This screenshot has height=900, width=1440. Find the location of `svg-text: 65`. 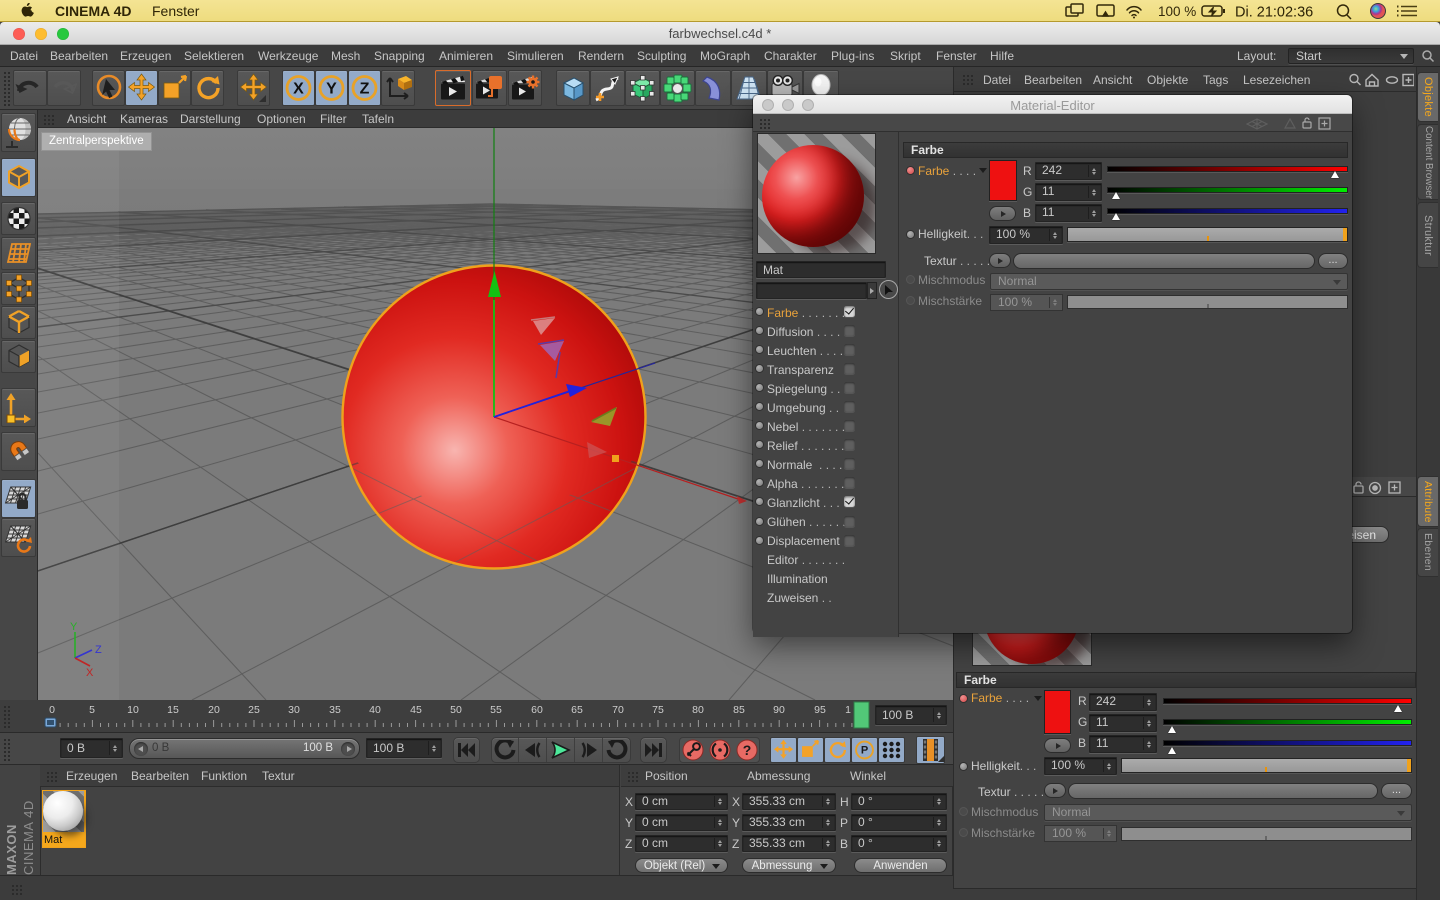

svg-text: 65 is located at coordinates (577, 710).